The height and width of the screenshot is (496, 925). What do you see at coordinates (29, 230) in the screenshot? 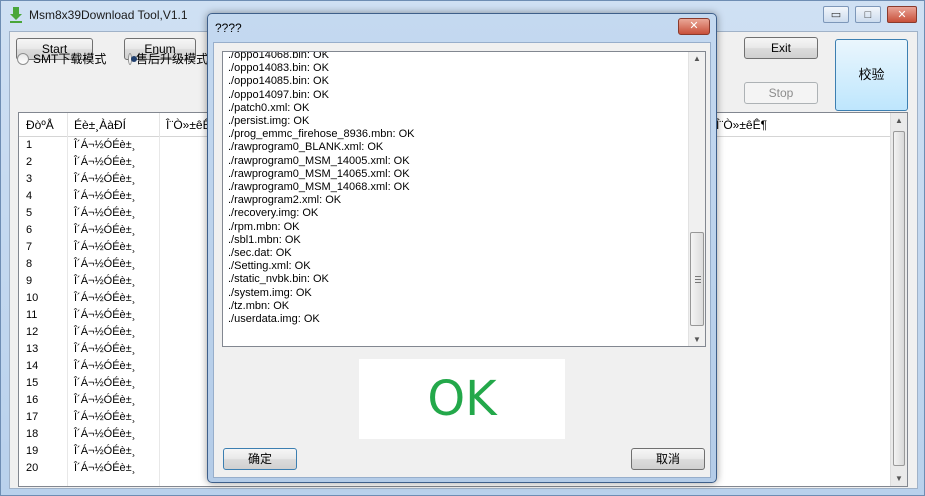
I see `row-number: 6` at bounding box center [29, 230].